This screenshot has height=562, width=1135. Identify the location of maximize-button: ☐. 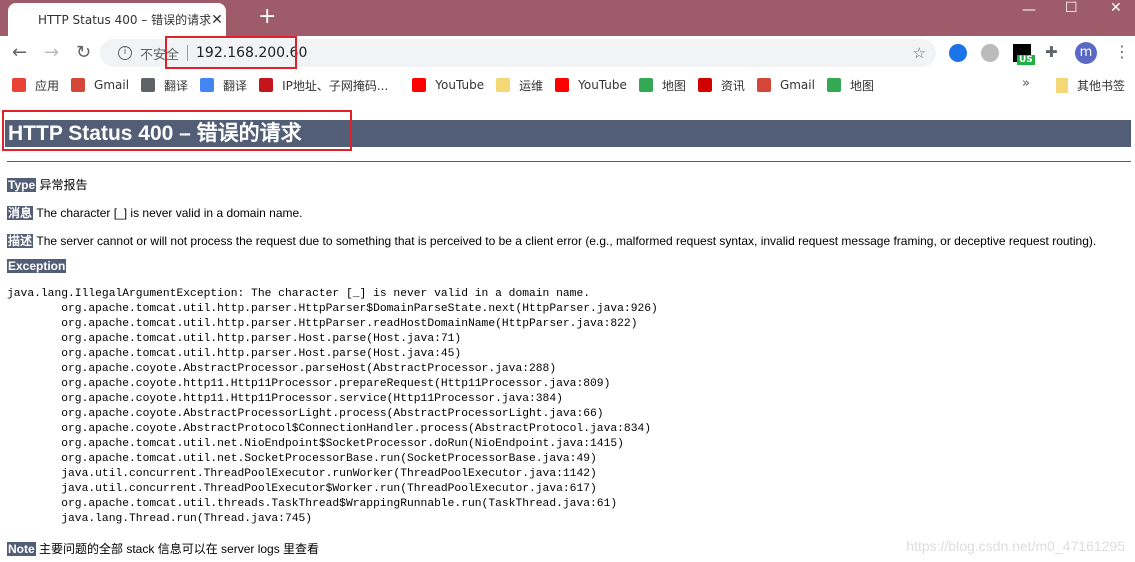
(1071, 8).